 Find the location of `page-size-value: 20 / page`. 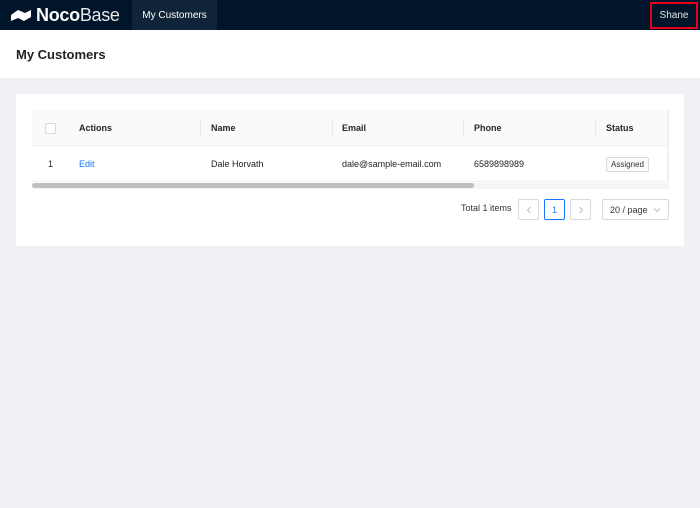

page-size-value: 20 / page is located at coordinates (629, 209).